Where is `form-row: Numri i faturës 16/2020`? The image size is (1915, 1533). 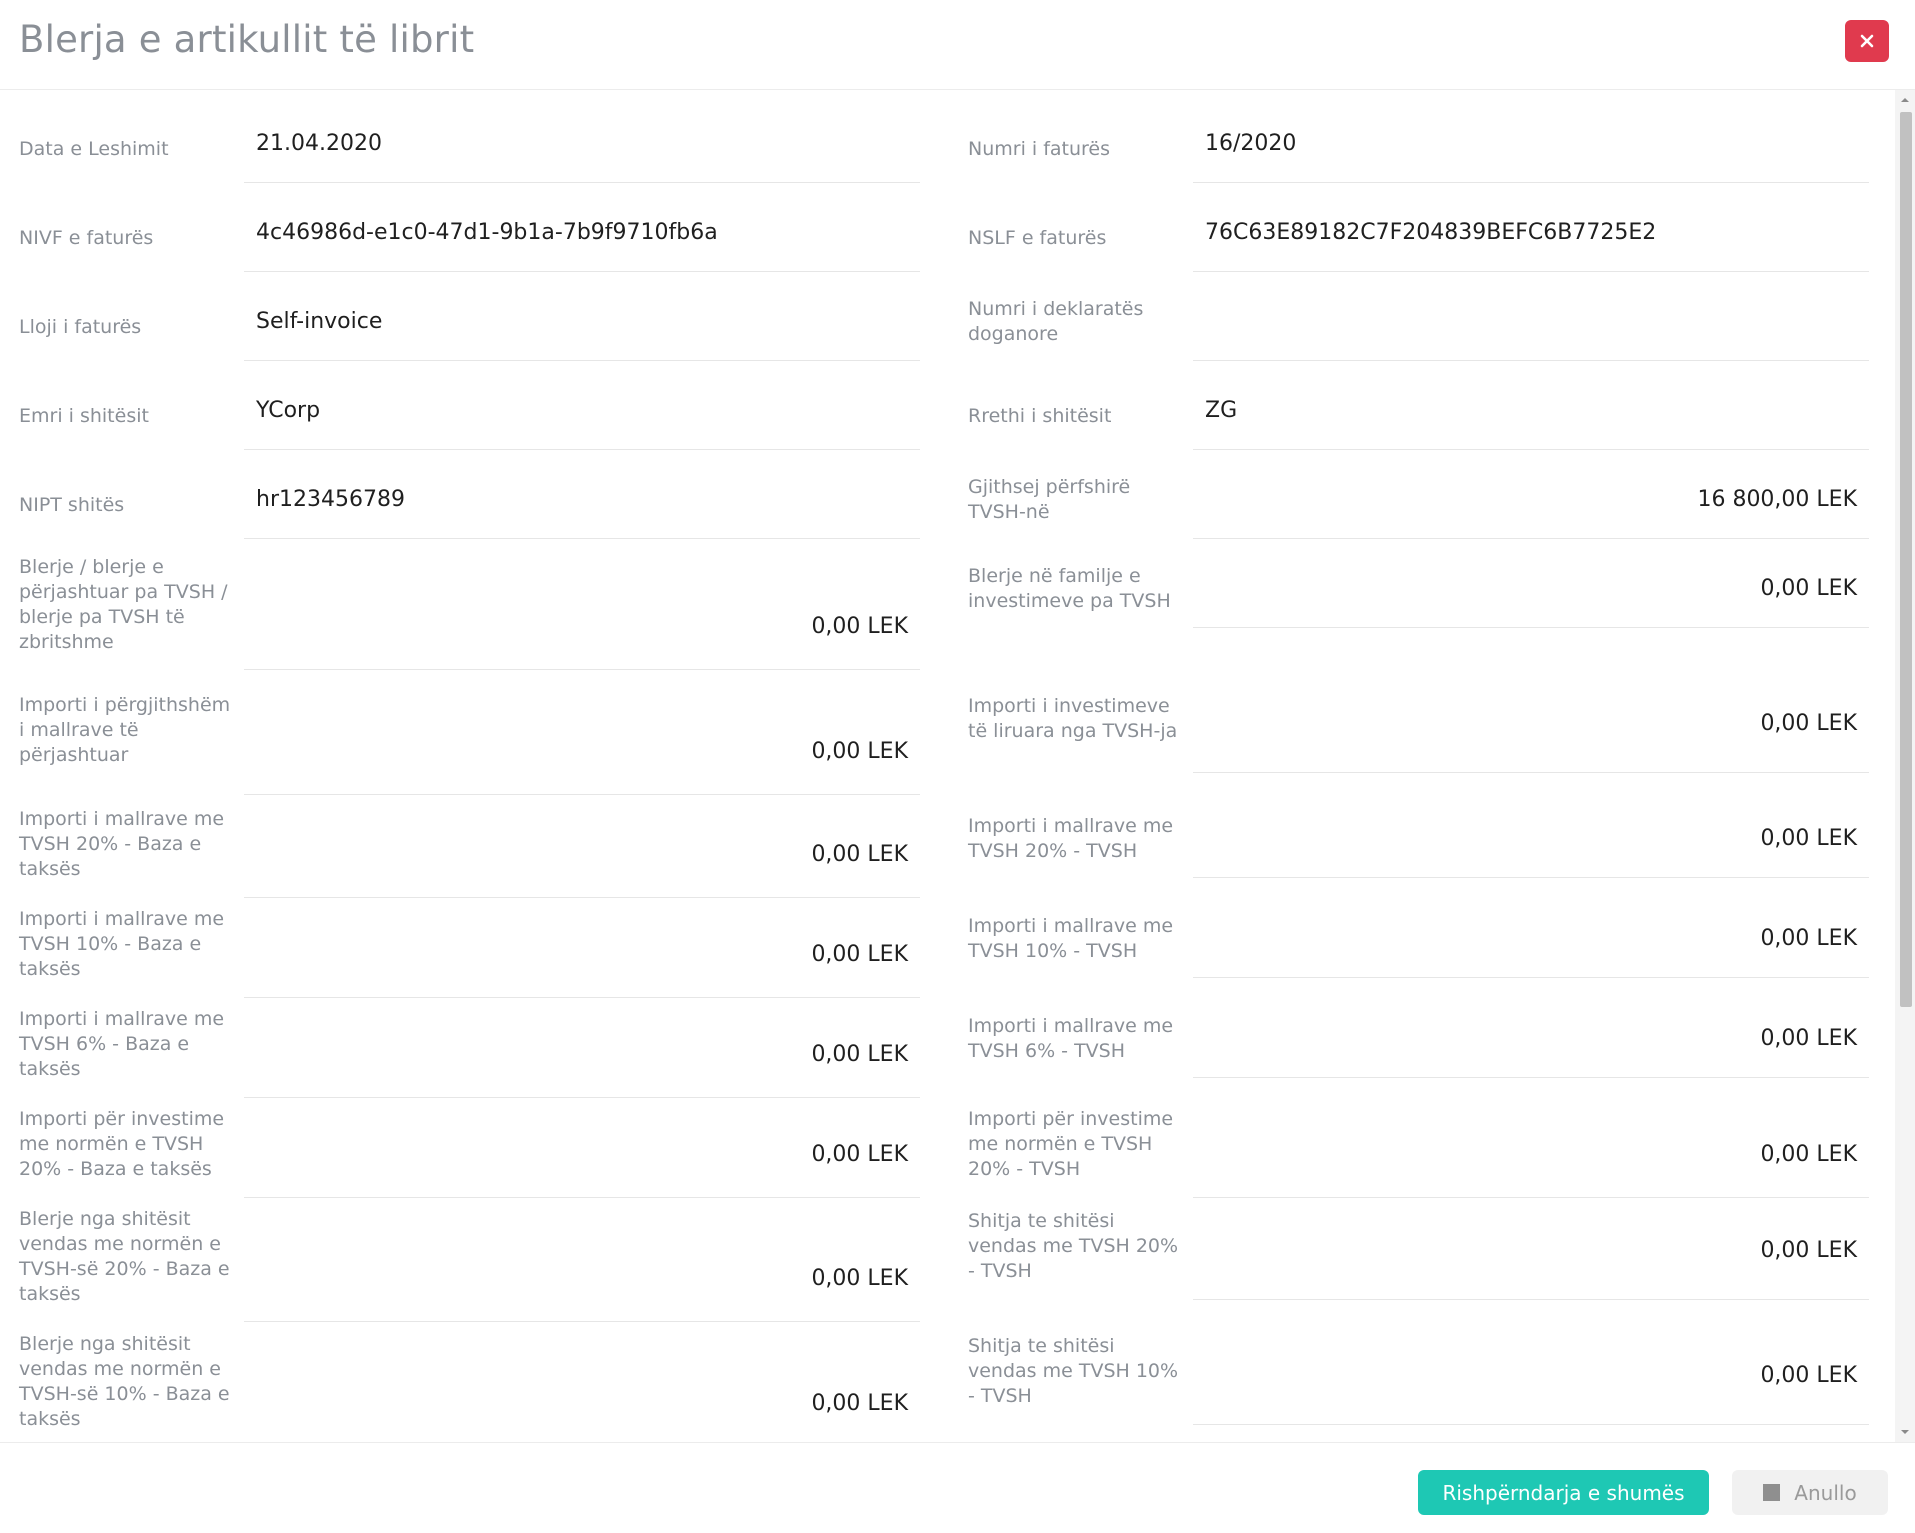 form-row: Numri i faturës 16/2020 is located at coordinates (1418, 144).